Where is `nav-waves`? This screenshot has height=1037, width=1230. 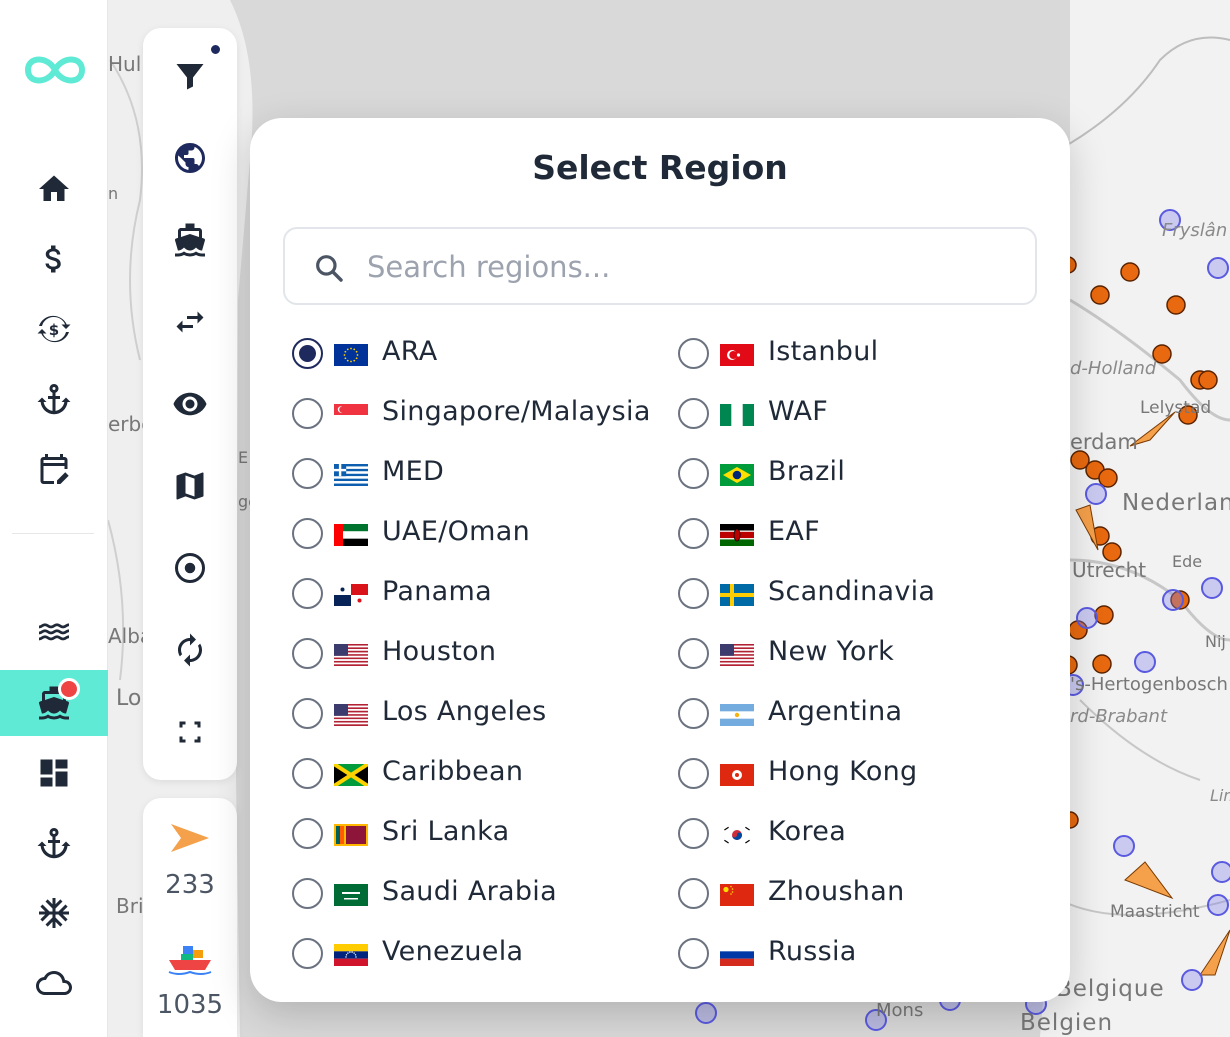
nav-waves is located at coordinates (54, 633).